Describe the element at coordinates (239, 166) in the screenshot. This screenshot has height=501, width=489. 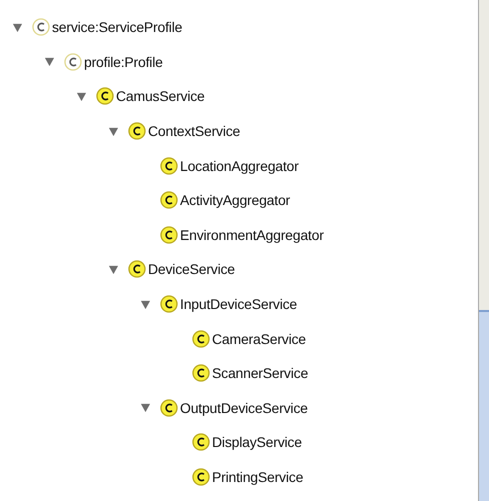
I see `tree-item-label: LocationAggregator` at that location.